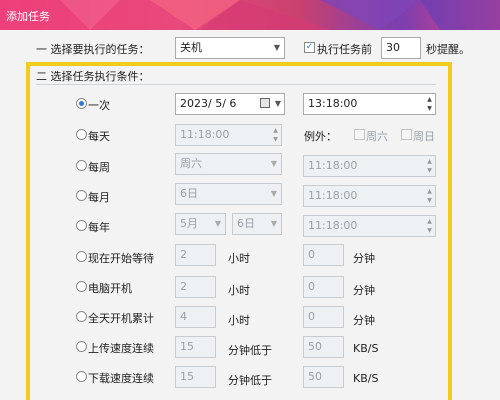 The image size is (500, 400). I want to click on download-minutes-unit: 分钟低于, so click(250, 380).